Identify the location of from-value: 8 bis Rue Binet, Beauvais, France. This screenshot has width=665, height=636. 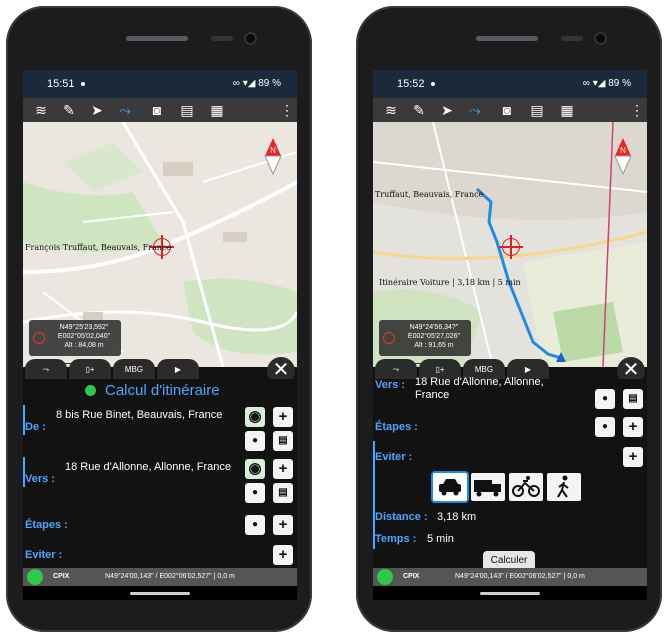
(141, 415).